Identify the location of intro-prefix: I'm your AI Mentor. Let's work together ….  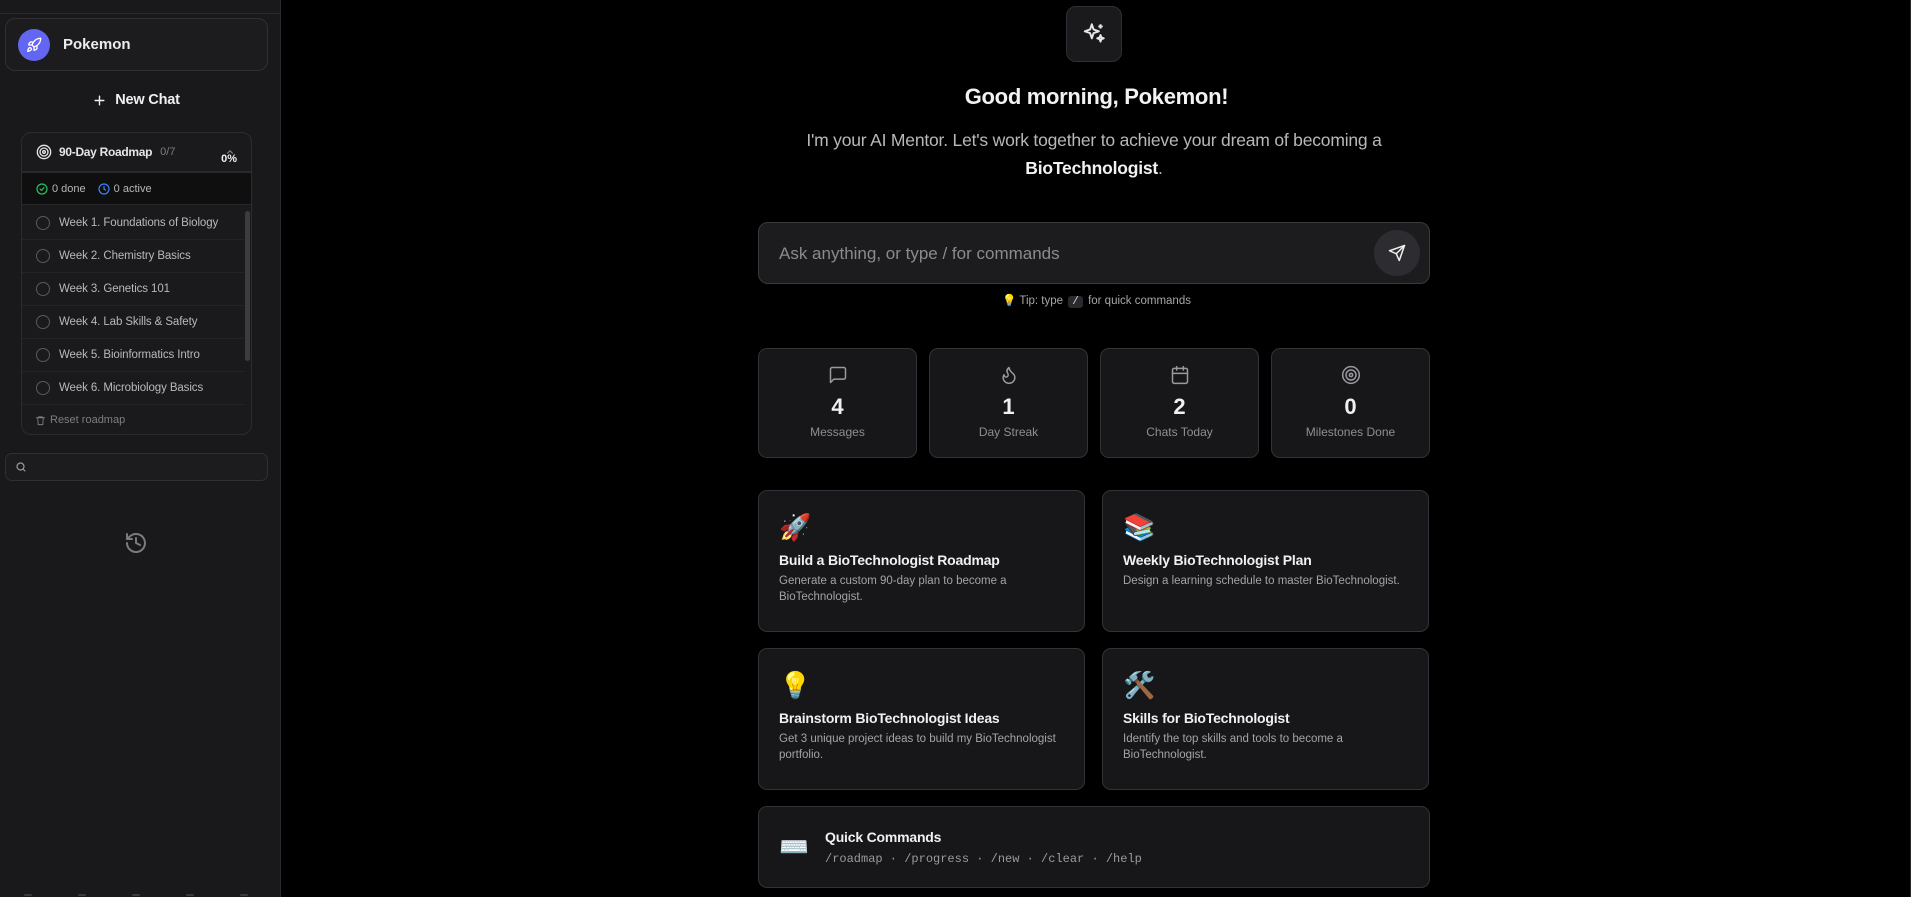
(1094, 140).